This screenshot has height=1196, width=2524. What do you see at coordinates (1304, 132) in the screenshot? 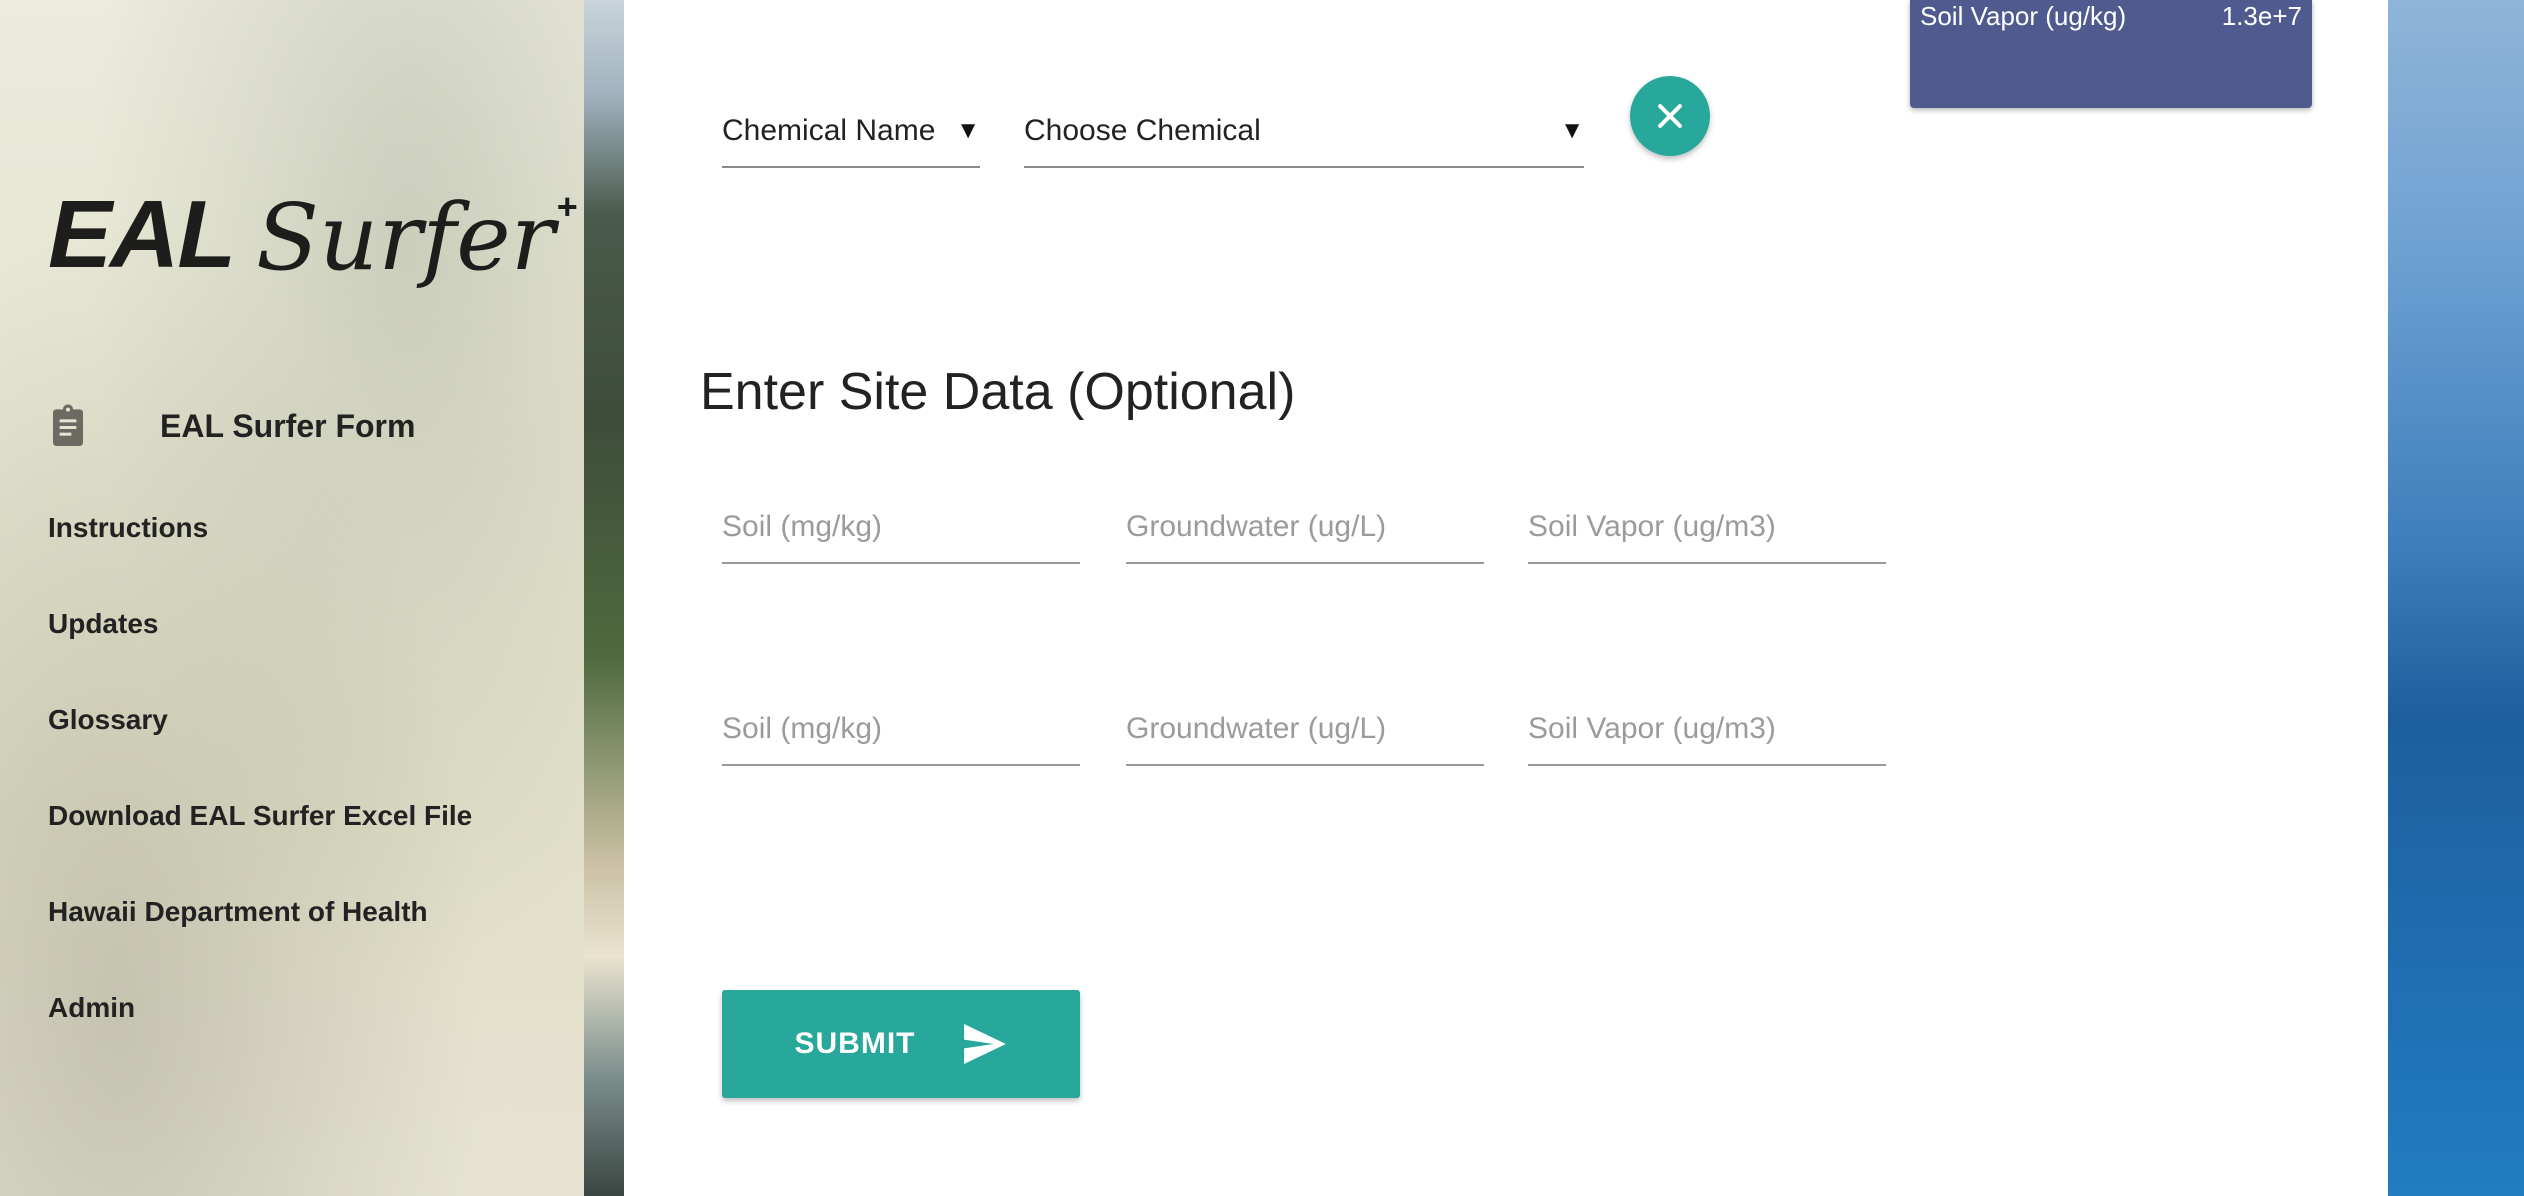
I see `chemical-select: Choose Chemical ▼` at bounding box center [1304, 132].